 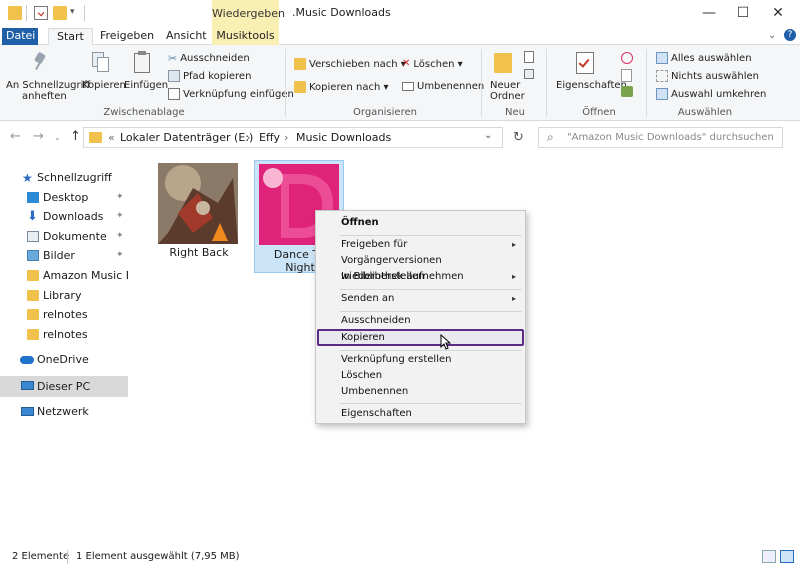 I want to click on sidebar-item-downloads: ⬇ Downloads ✦, so click(x=64, y=216).